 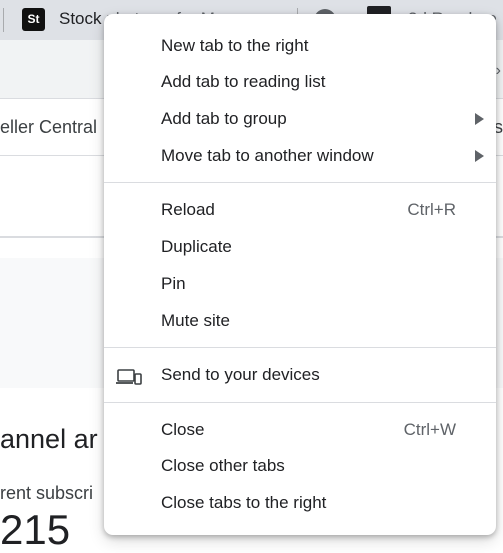 What do you see at coordinates (300, 211) in the screenshot?
I see `menu-item-reload: Reload Ctrl+R` at bounding box center [300, 211].